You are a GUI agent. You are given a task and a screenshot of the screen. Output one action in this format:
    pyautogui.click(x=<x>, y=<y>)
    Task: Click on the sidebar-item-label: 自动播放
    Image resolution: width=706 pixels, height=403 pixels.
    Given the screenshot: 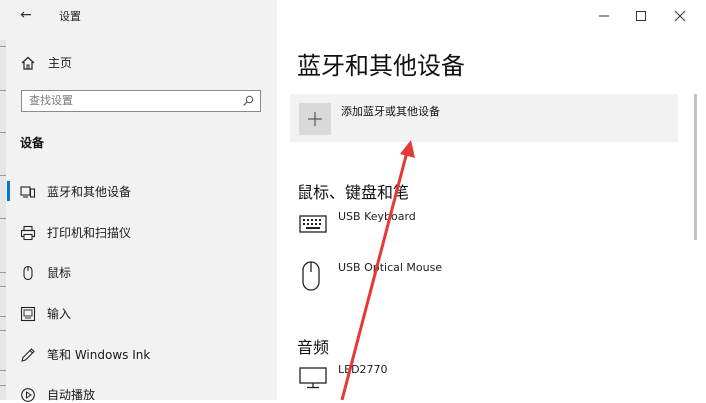 What is the action you would take?
    pyautogui.click(x=71, y=395)
    